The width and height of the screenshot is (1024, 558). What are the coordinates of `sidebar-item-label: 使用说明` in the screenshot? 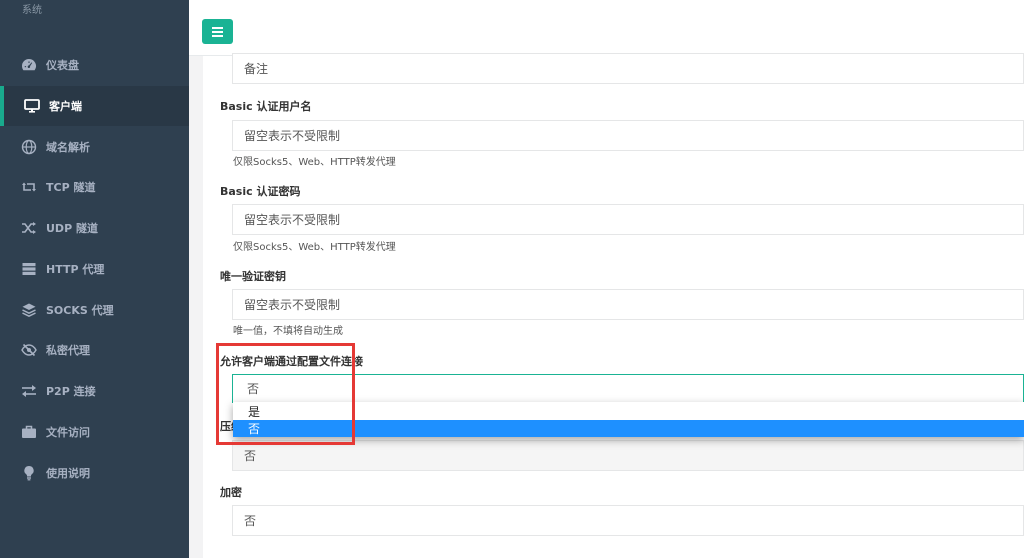 It's located at (68, 473).